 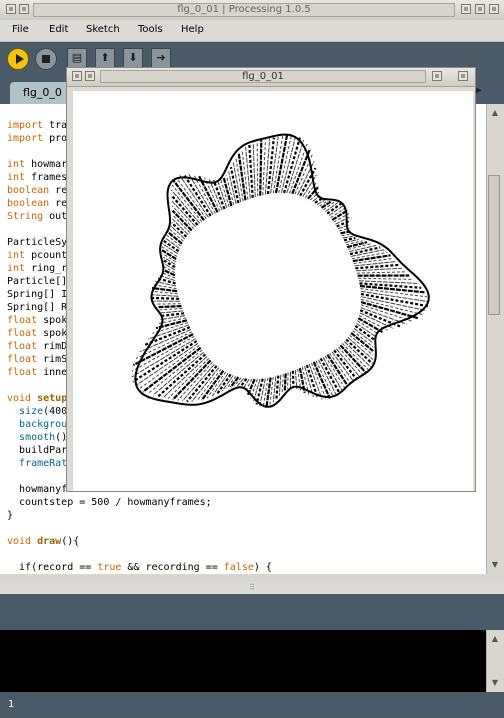 I want to click on code-line: frameRat, so click(x=37, y=463).